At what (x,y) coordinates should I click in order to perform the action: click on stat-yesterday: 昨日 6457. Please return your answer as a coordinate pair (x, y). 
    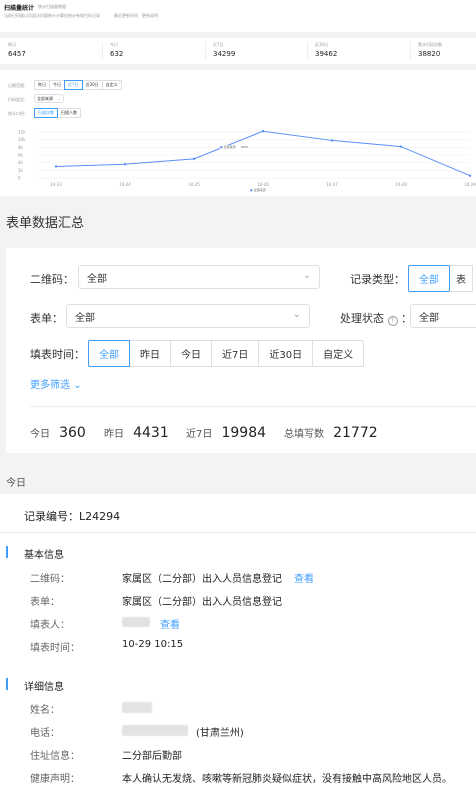
    Looking at the image, I should click on (17, 50).